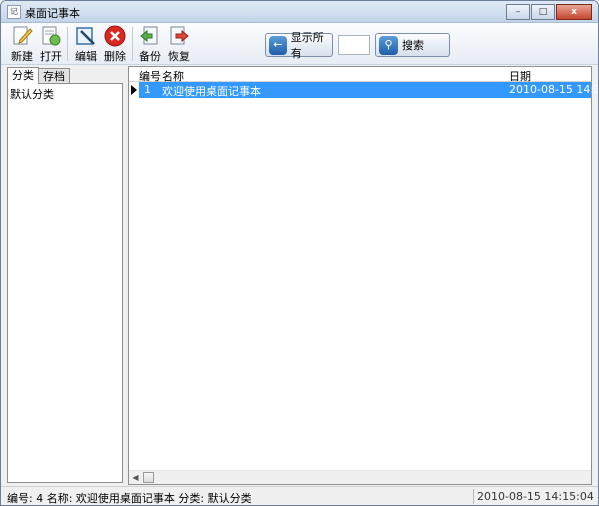 Image resolution: width=599 pixels, height=506 pixels. Describe the element at coordinates (360, 75) in the screenshot. I see `list-header: 编号 名称 日期` at that location.